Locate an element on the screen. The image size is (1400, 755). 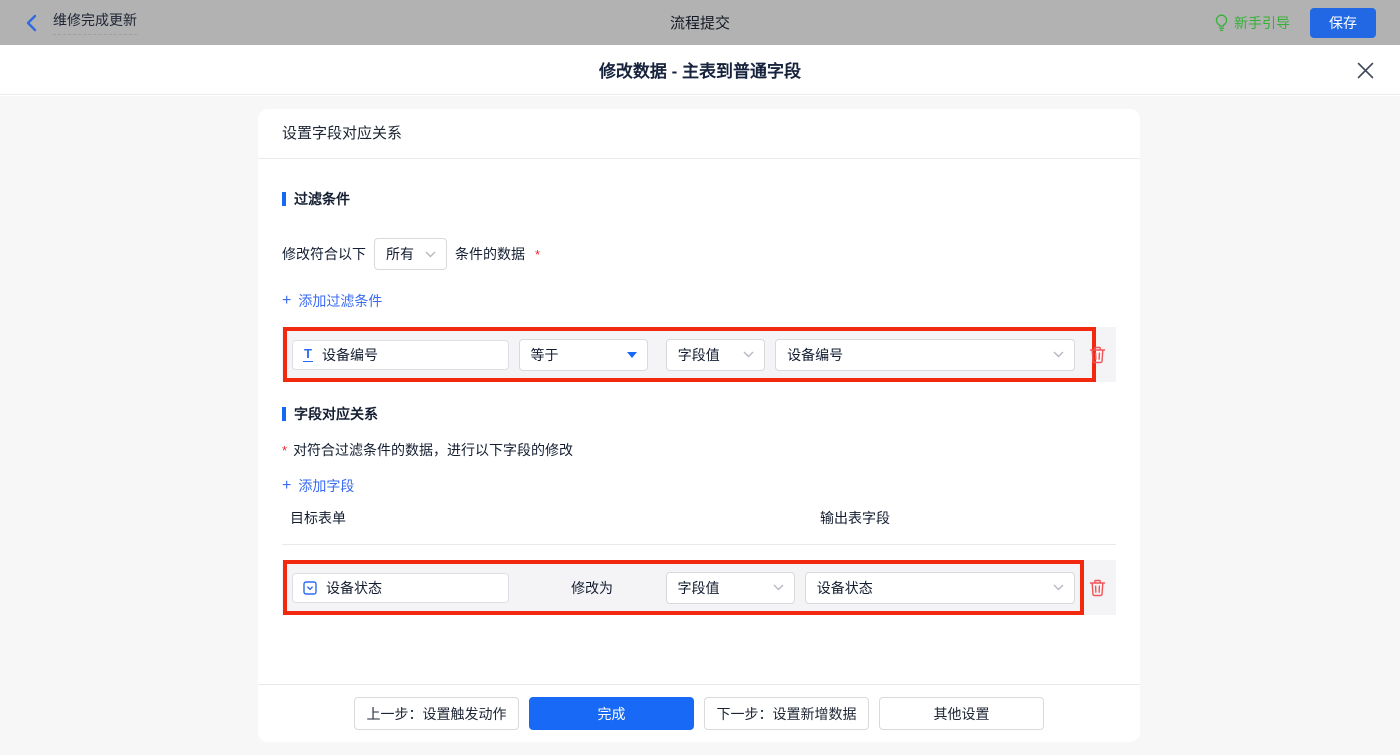
prev-step-button: 上一步：设置触发动作 is located at coordinates (436, 713).